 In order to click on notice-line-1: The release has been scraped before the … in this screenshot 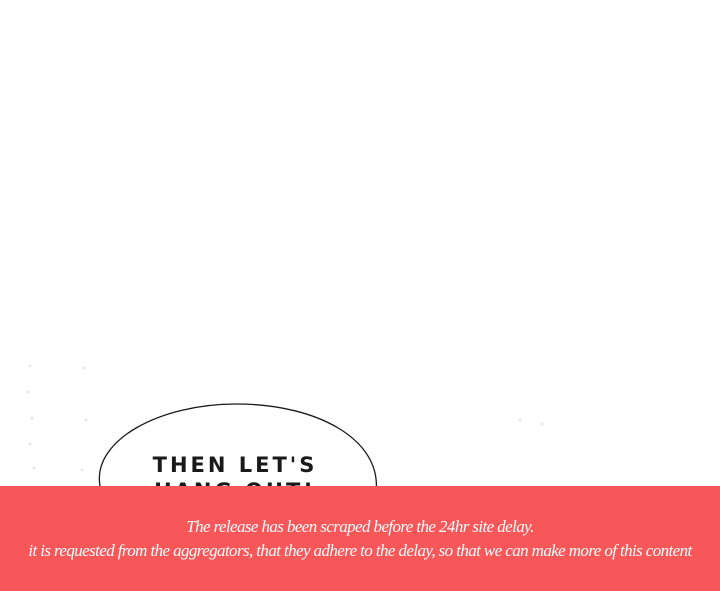, I will do `click(360, 526)`.